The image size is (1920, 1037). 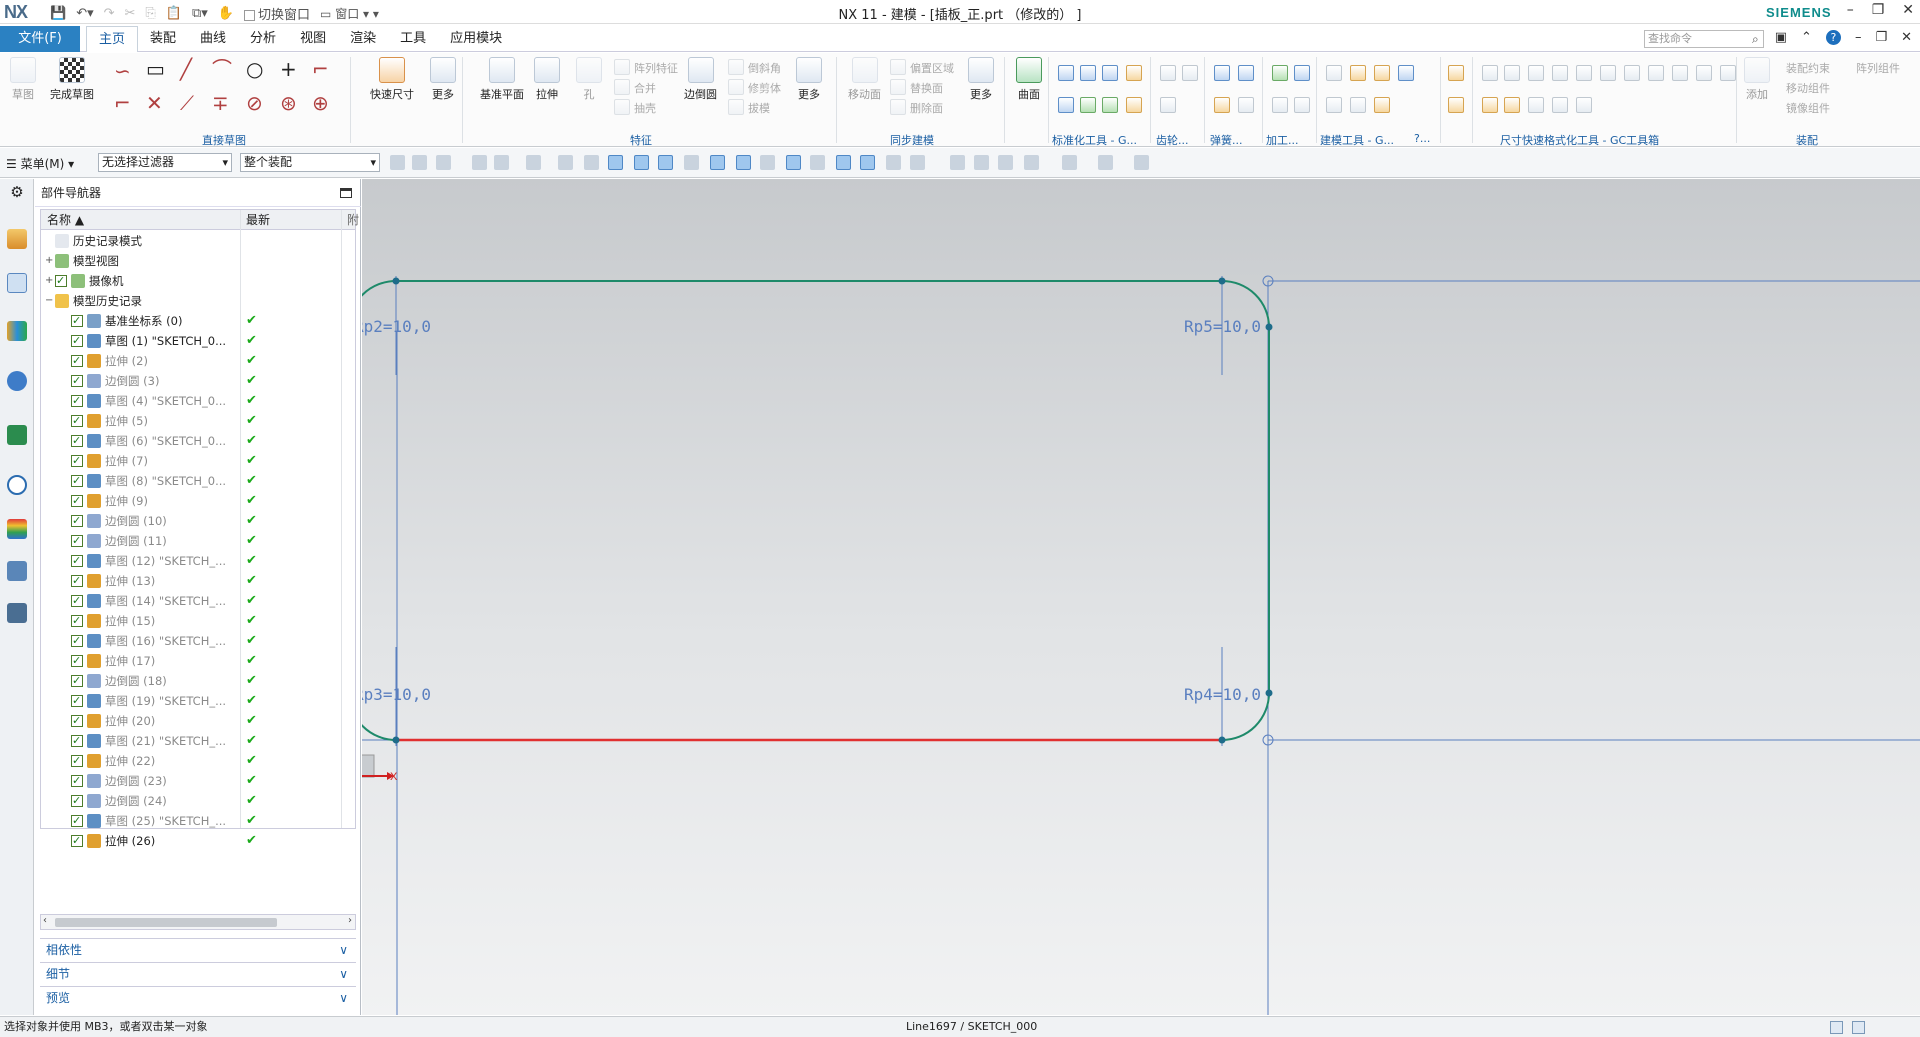 I want to click on checkbox, so click(x=61, y=281).